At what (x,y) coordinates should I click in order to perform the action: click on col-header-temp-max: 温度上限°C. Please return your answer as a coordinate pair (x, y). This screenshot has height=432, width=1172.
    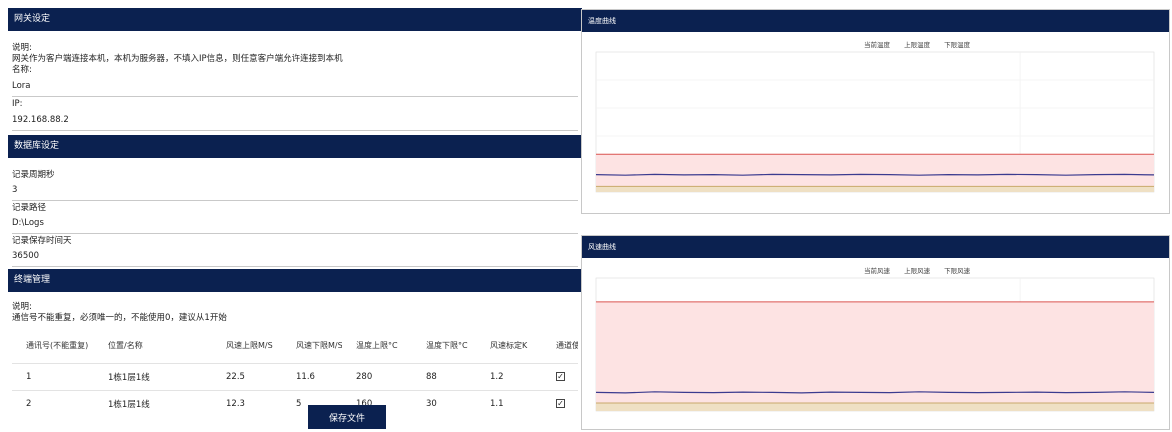
    Looking at the image, I should click on (377, 345).